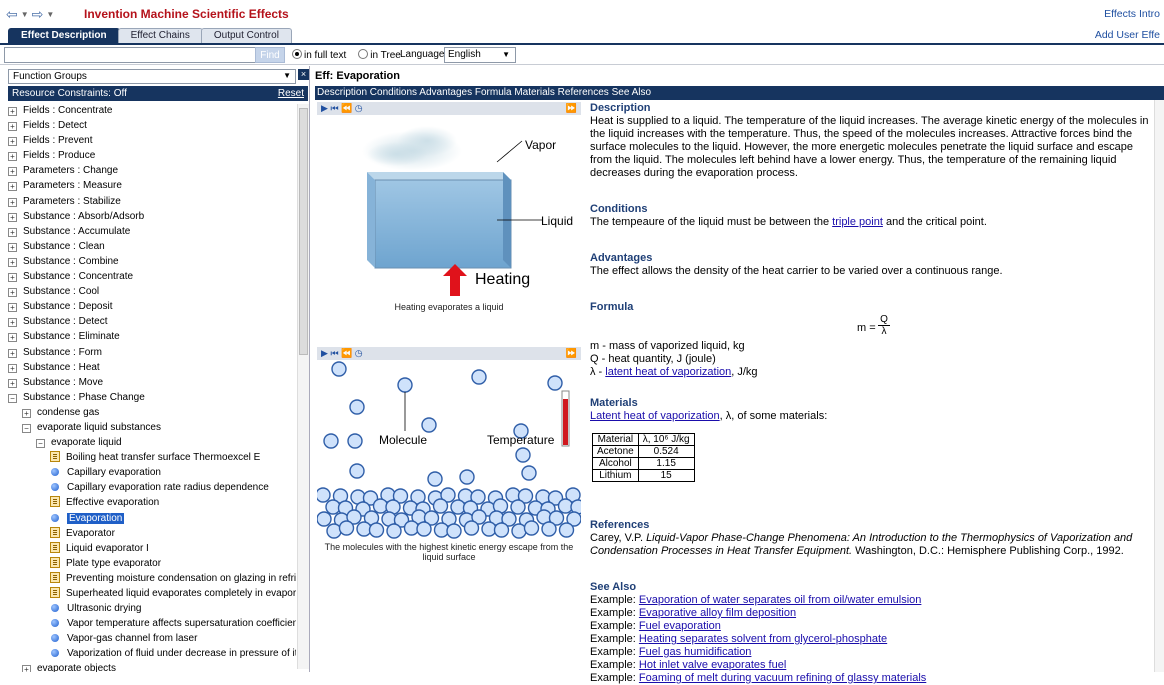 This screenshot has height=685, width=1164. I want to click on back-dropdown-icon: ▼, so click(25, 14).